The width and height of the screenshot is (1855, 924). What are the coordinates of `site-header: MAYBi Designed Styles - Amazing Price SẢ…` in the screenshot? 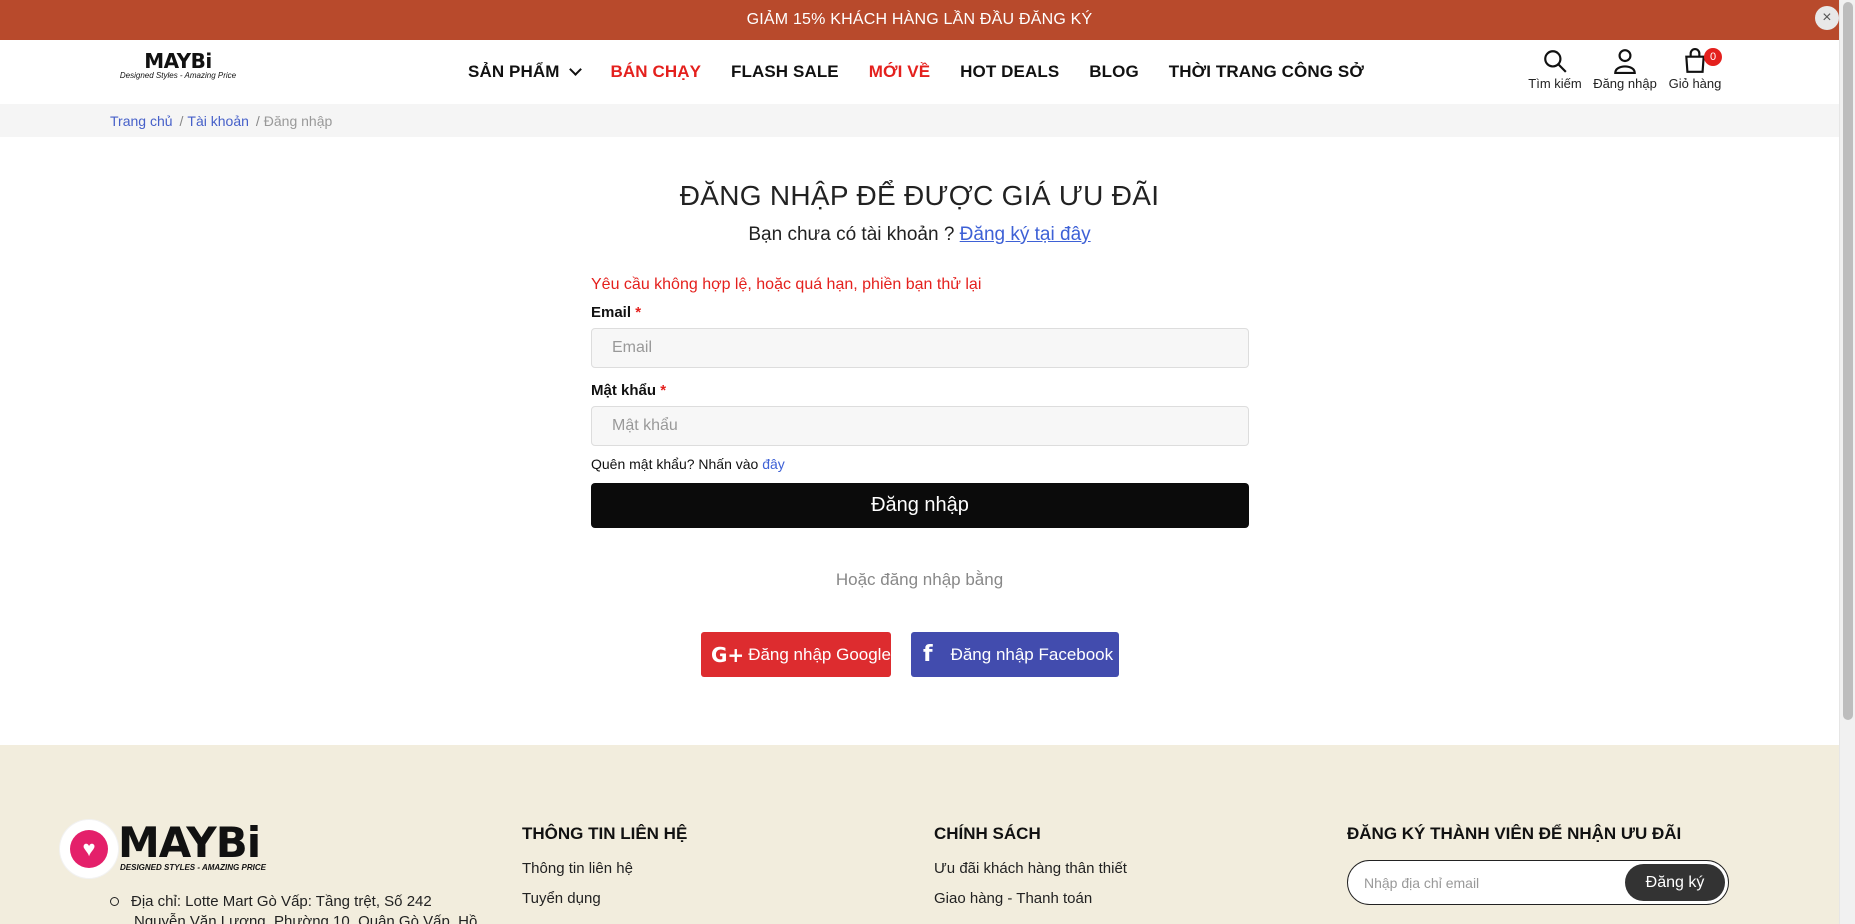 It's located at (919, 72).